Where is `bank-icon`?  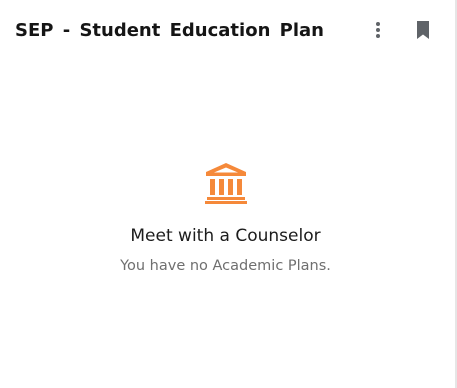 bank-icon is located at coordinates (226, 183).